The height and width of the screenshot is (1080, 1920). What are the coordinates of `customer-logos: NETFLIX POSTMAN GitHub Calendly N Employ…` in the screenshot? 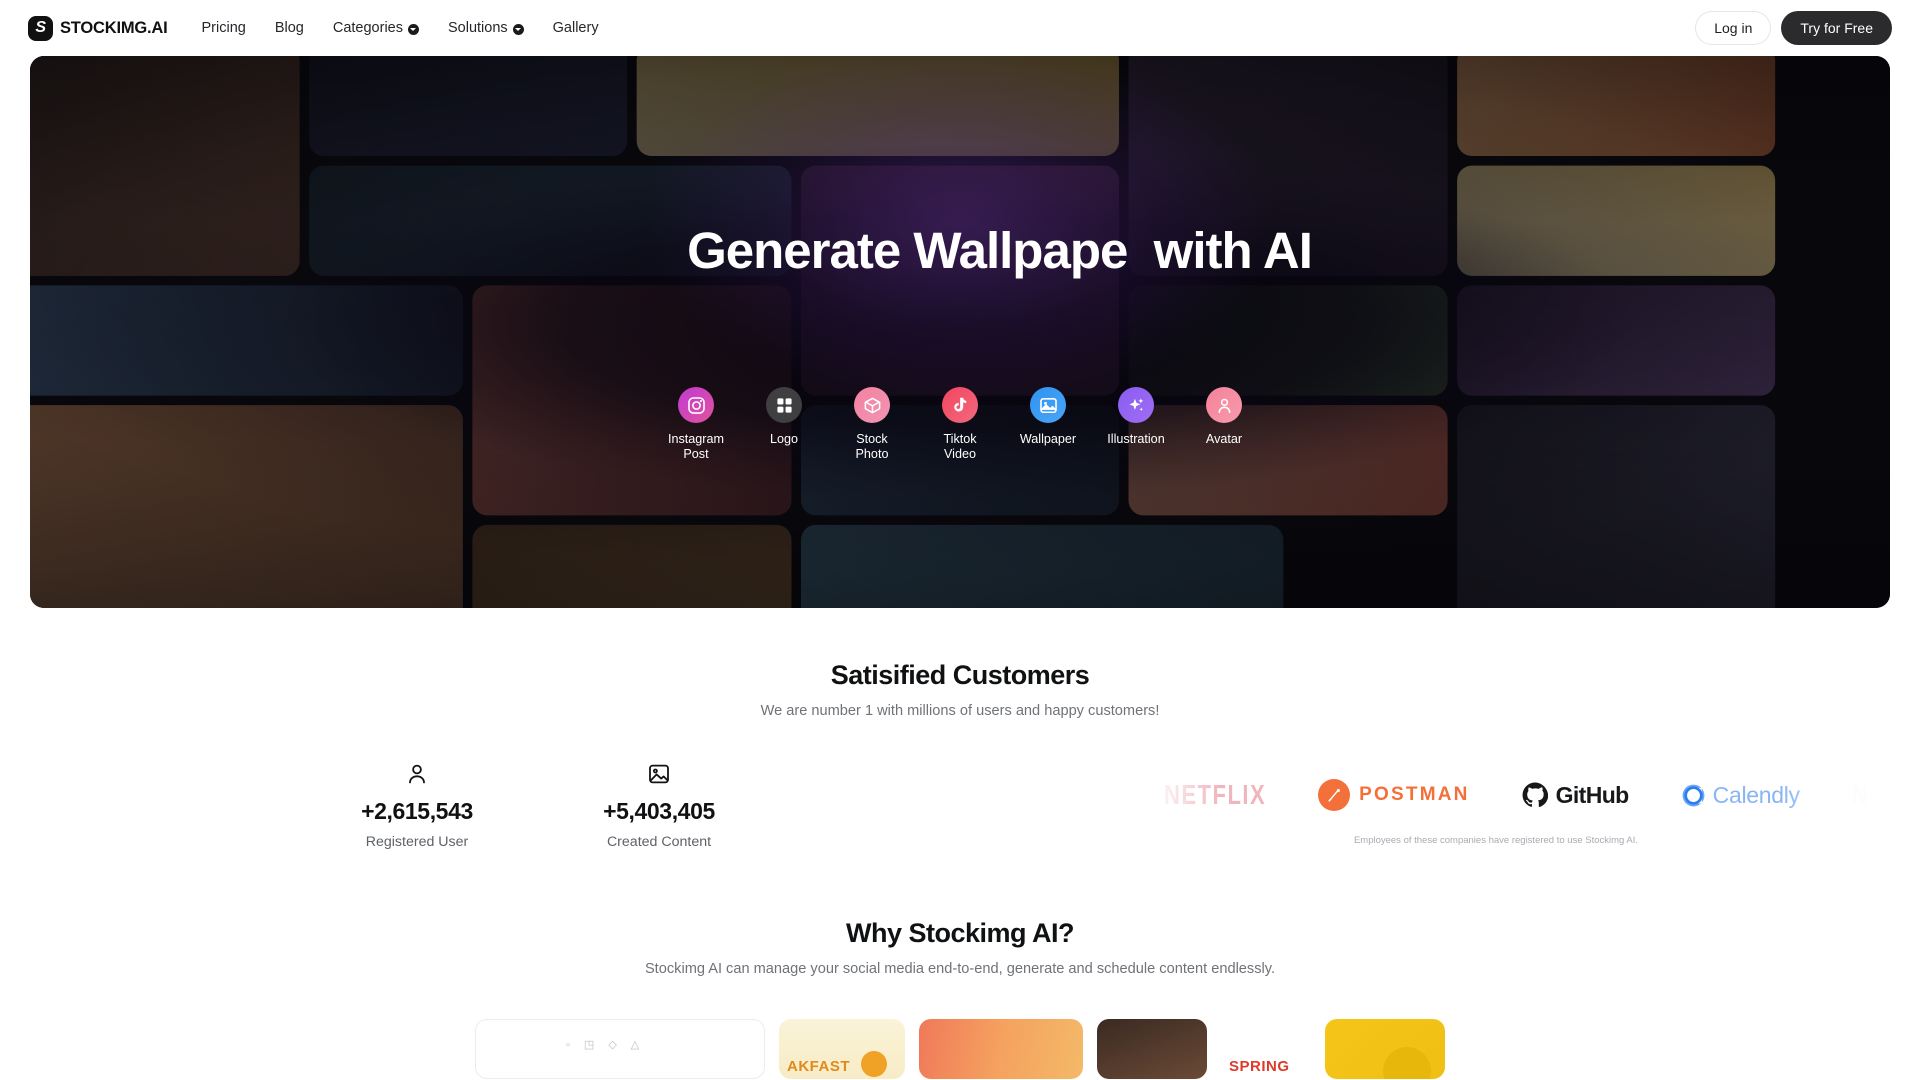 It's located at (1520, 803).